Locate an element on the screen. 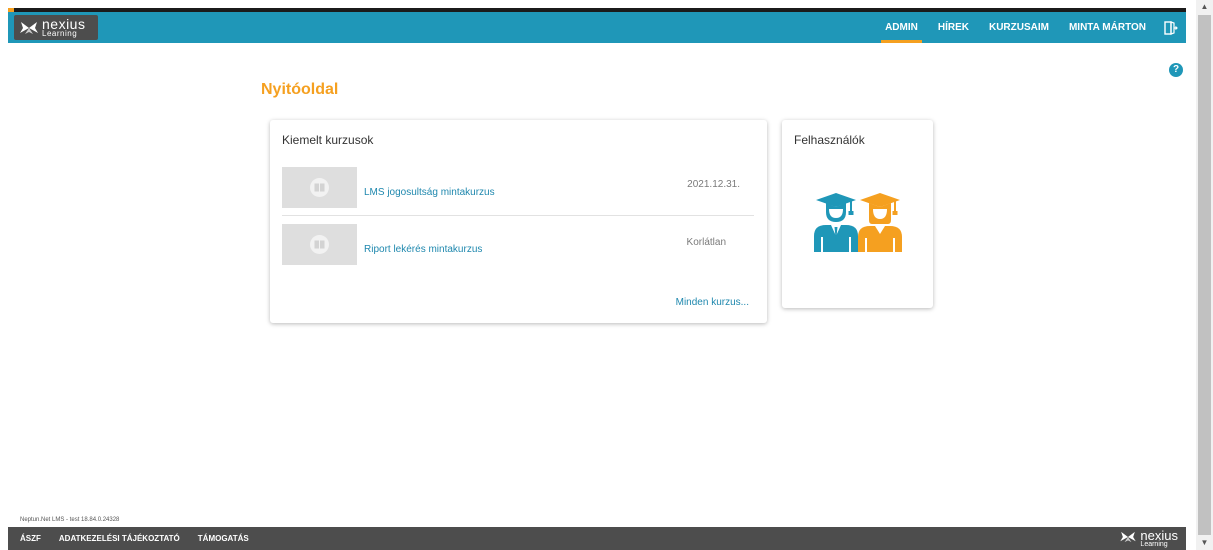 The height and width of the screenshot is (550, 1213). course-date: 2021.12.31. is located at coordinates (713, 184).